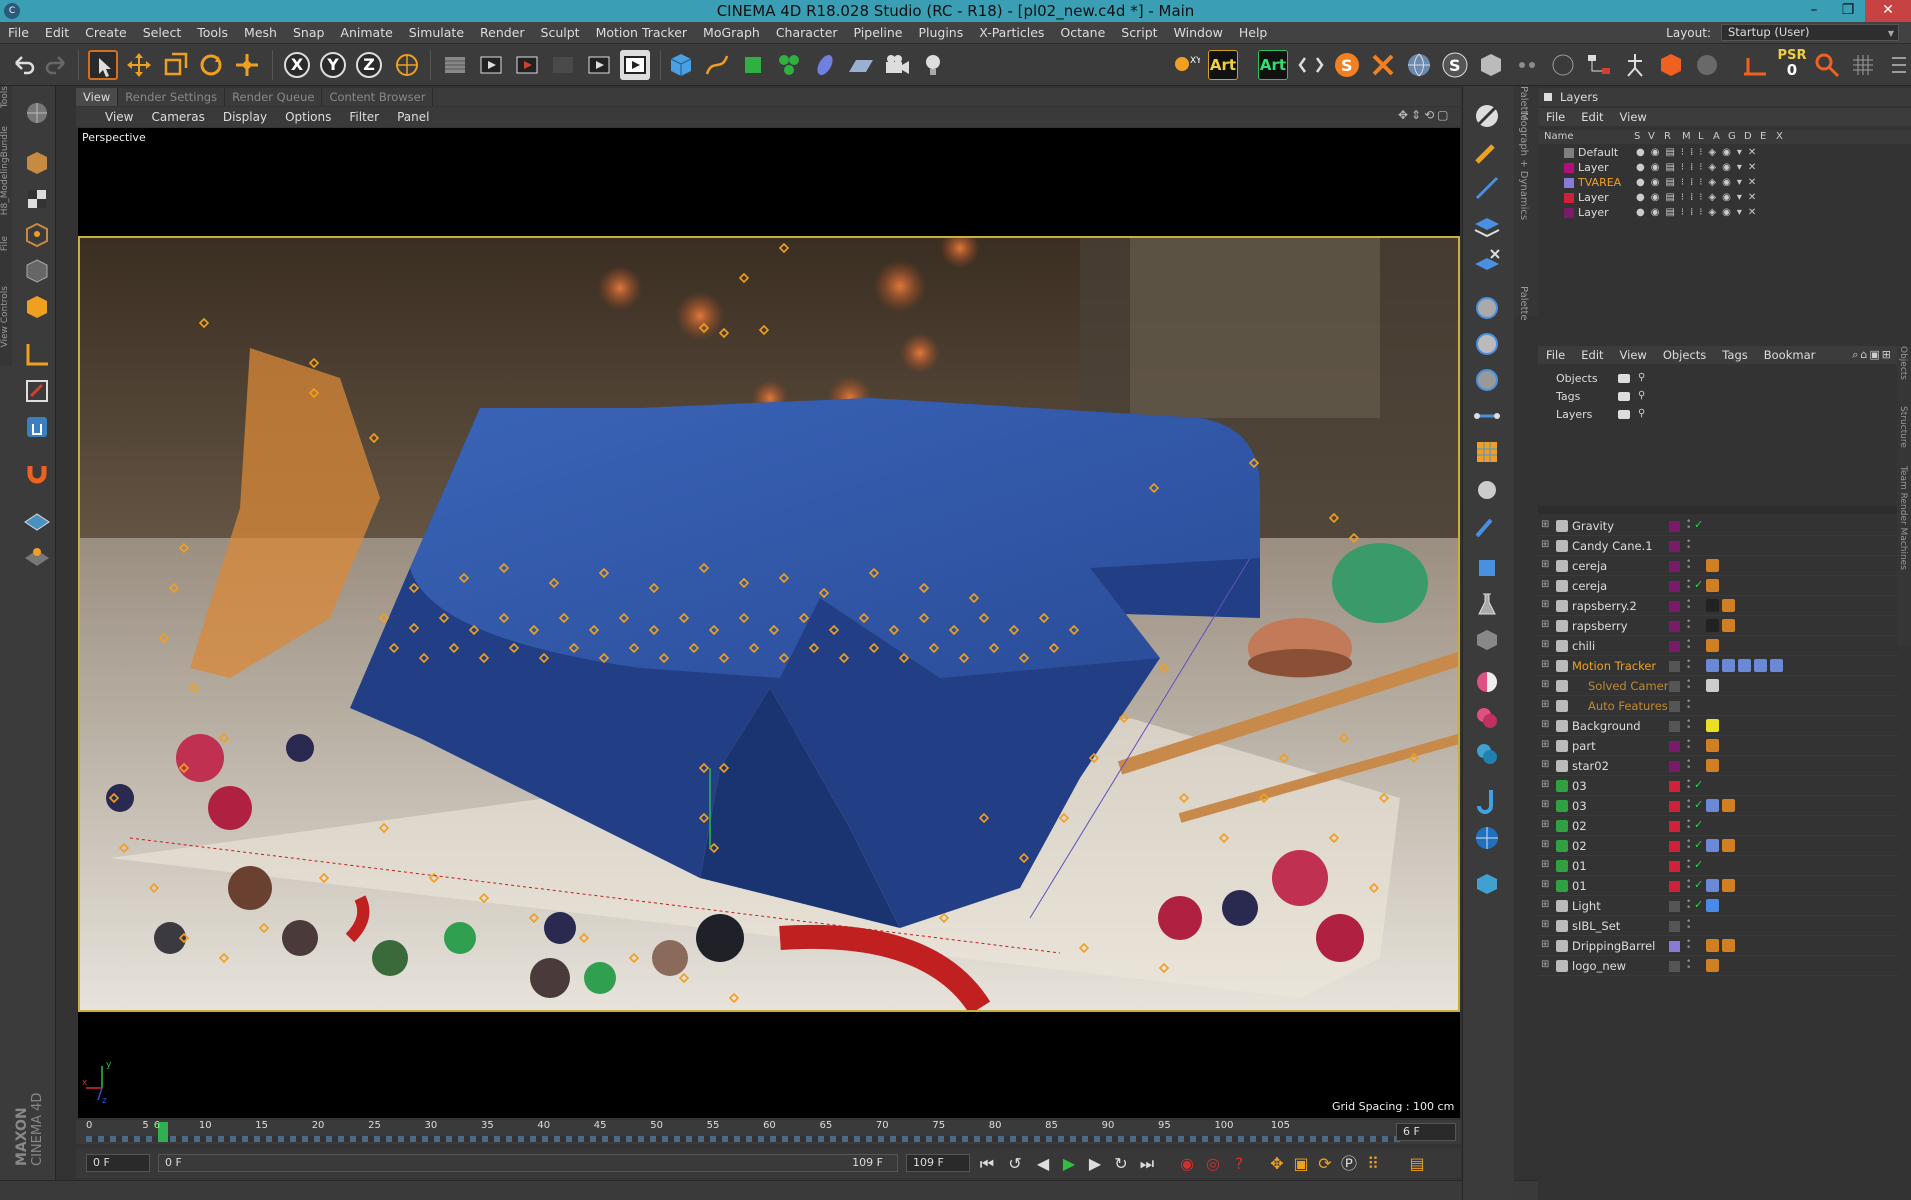 This screenshot has width=1911, height=1200. I want to click on left-tab-1: H8_ModelingBundle, so click(6, 170).